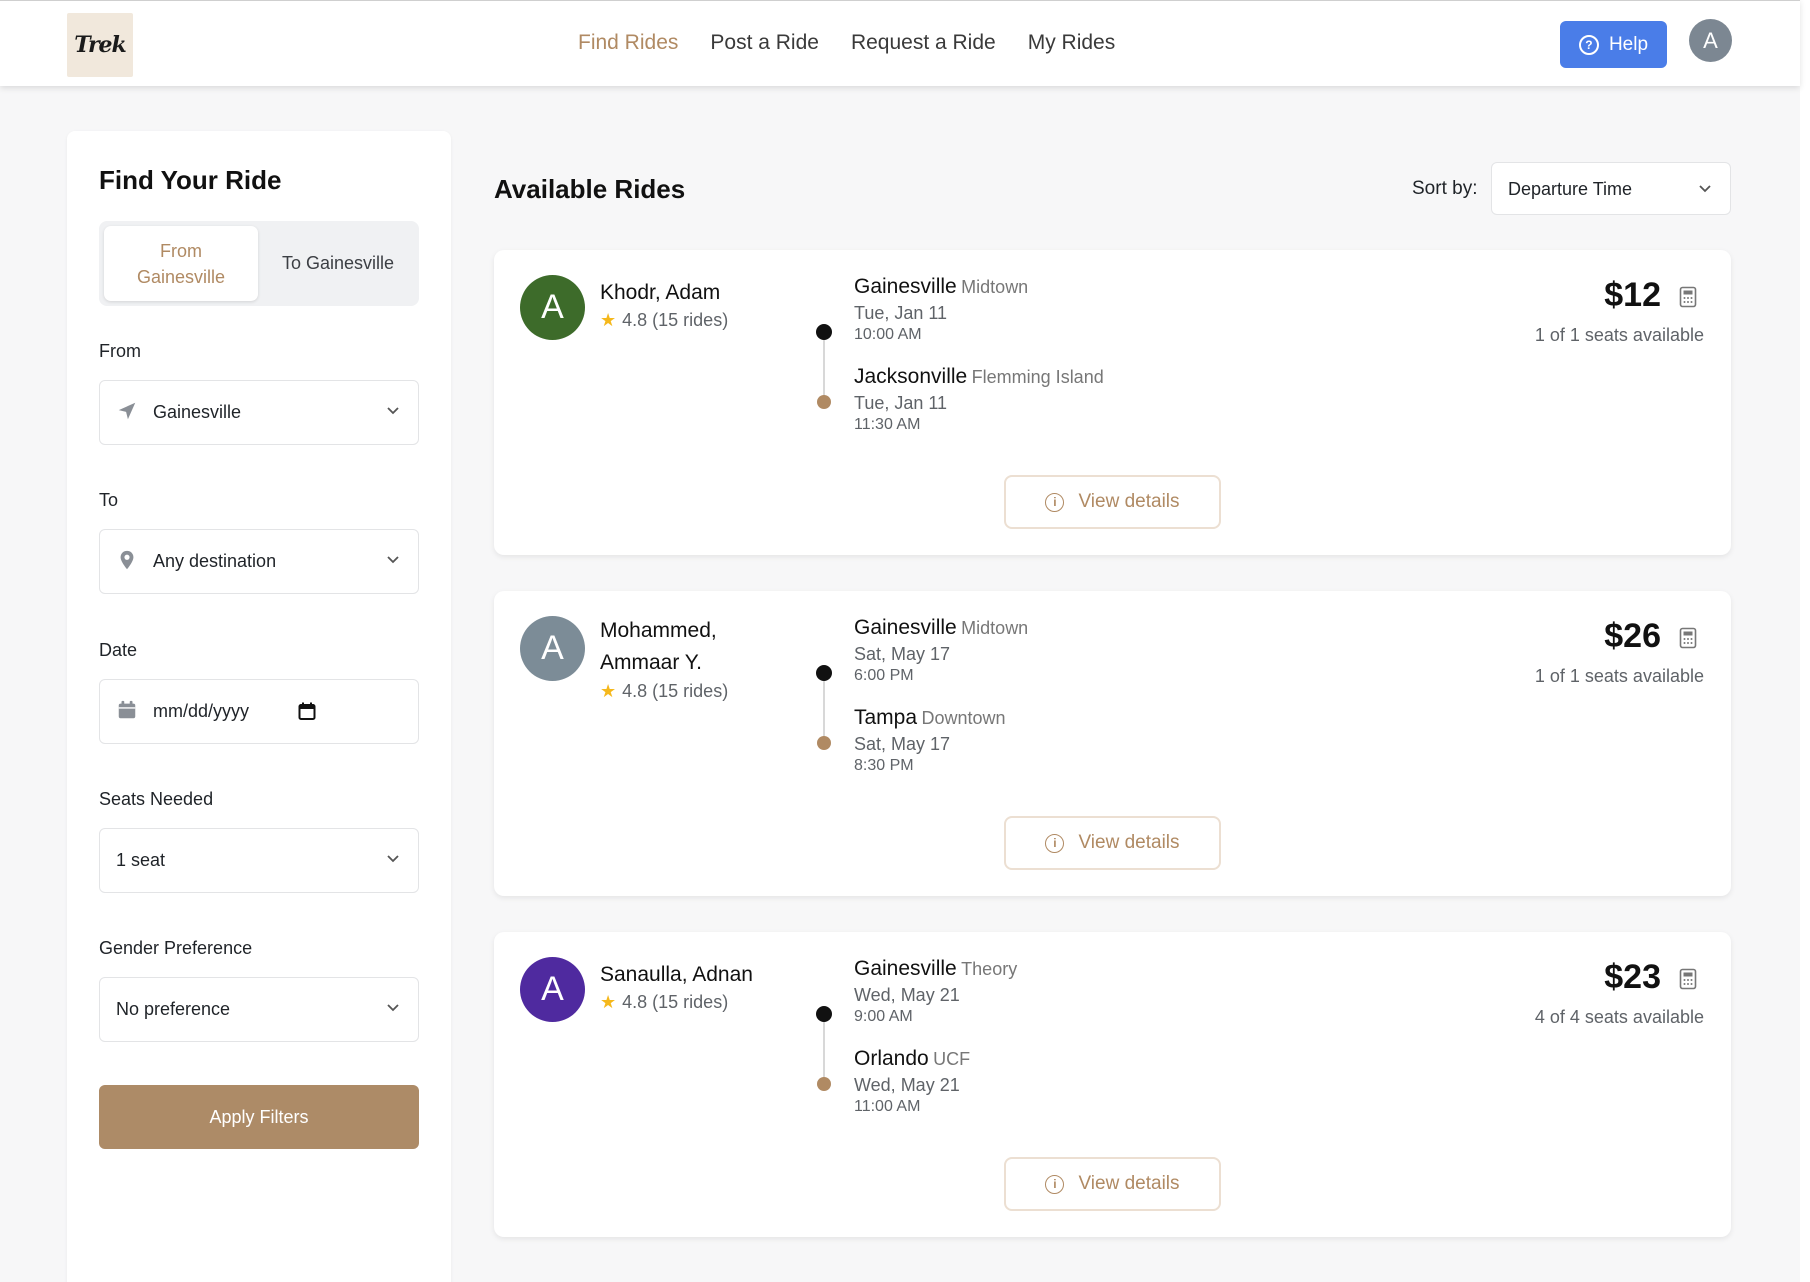 The height and width of the screenshot is (1282, 1810). I want to click on date-picker-icon, so click(307, 711).